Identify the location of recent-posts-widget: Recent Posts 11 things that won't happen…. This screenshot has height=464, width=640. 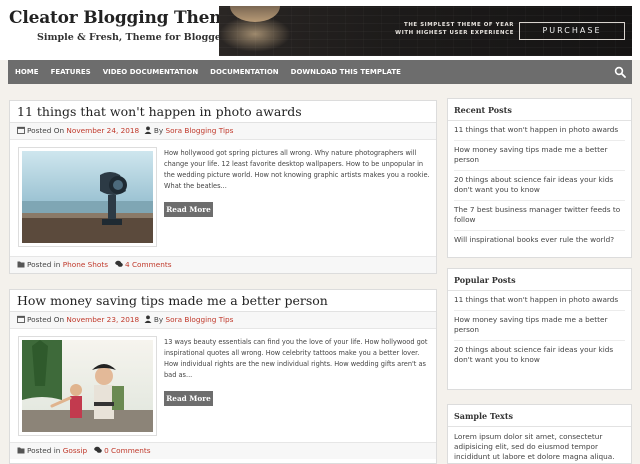
(539, 178).